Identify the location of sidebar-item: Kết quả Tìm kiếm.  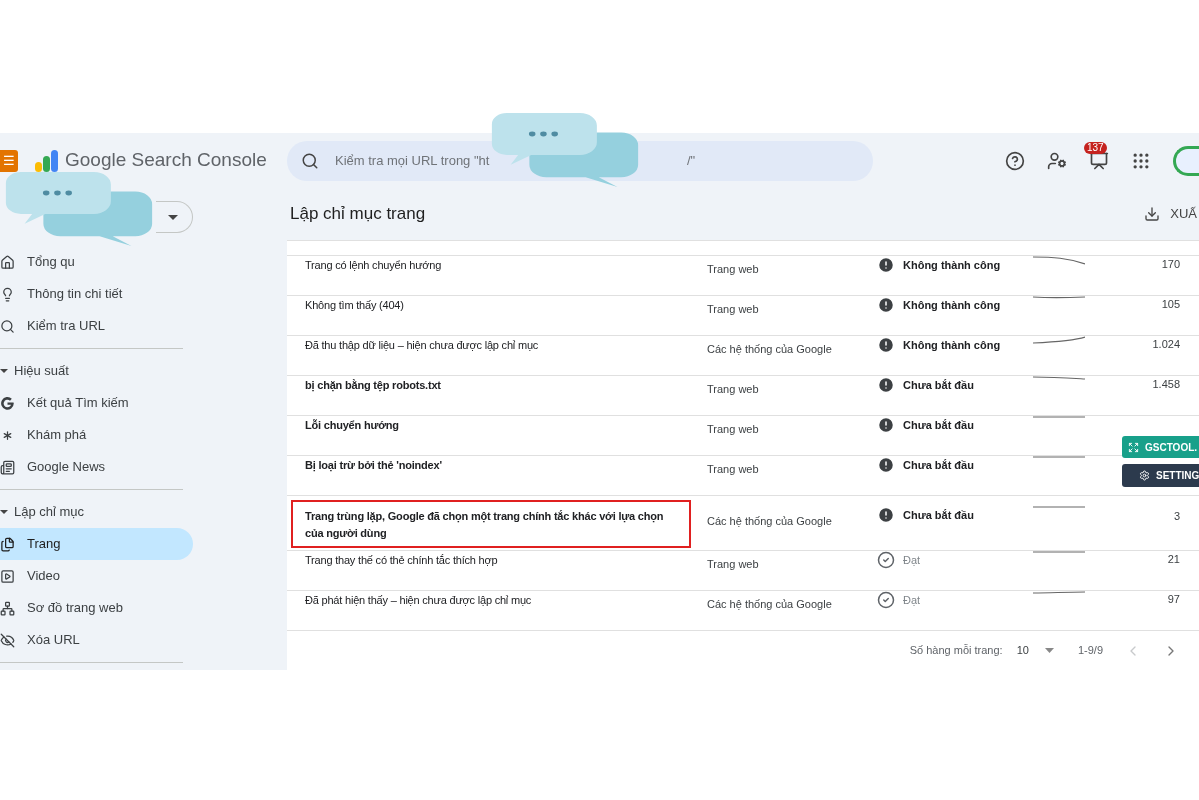
(96, 403).